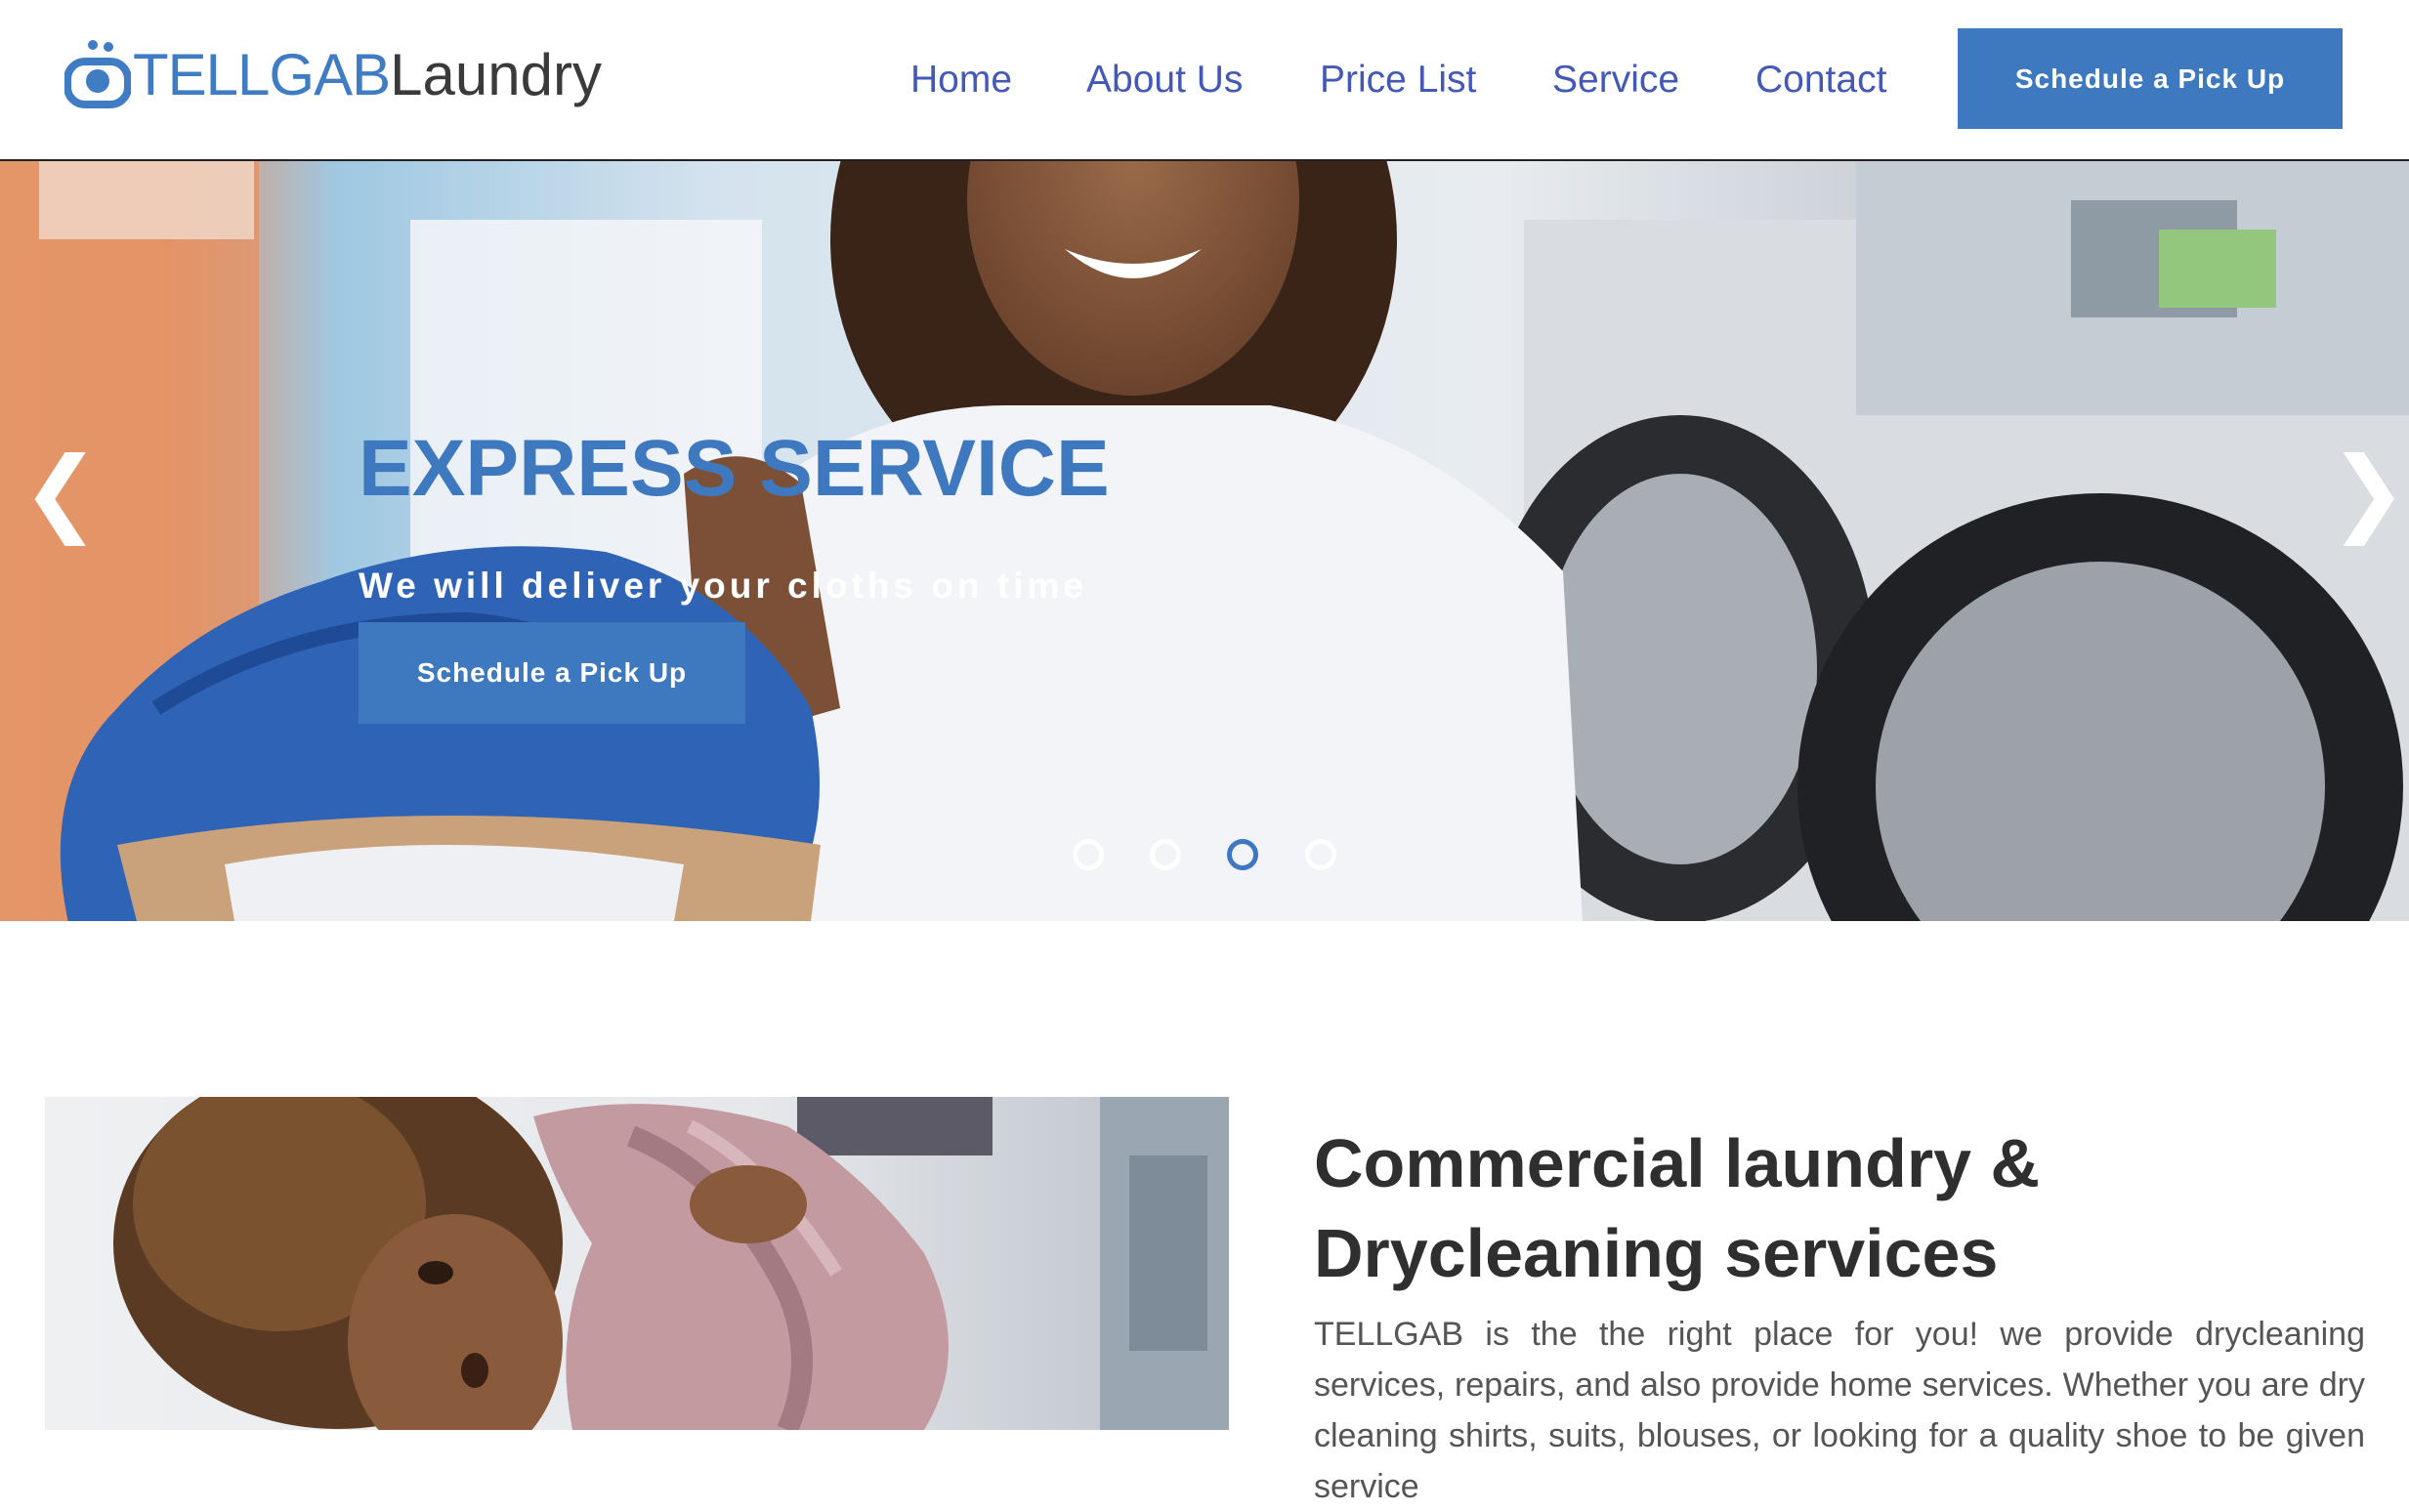 This screenshot has height=1512, width=2409. Describe the element at coordinates (61, 491) in the screenshot. I see `prev-slide-arrow-icon: ❮` at that location.